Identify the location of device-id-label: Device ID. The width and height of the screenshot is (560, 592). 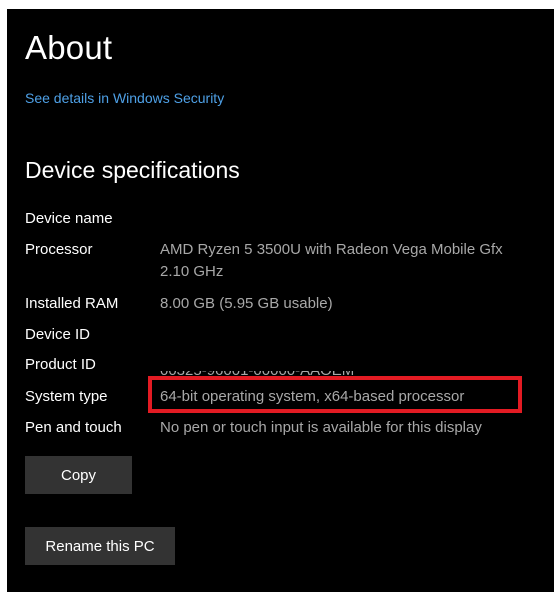
(58, 334).